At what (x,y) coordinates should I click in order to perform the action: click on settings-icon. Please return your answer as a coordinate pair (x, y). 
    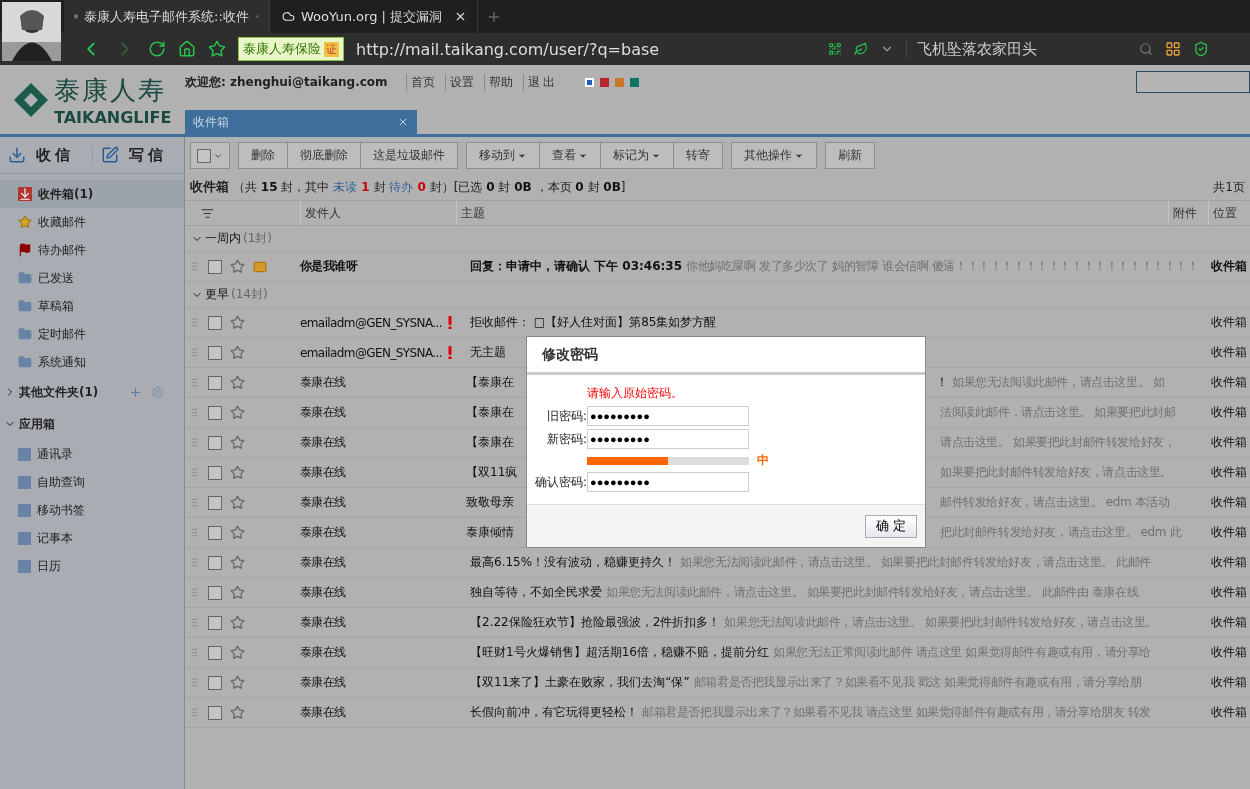
    Looking at the image, I should click on (157, 392).